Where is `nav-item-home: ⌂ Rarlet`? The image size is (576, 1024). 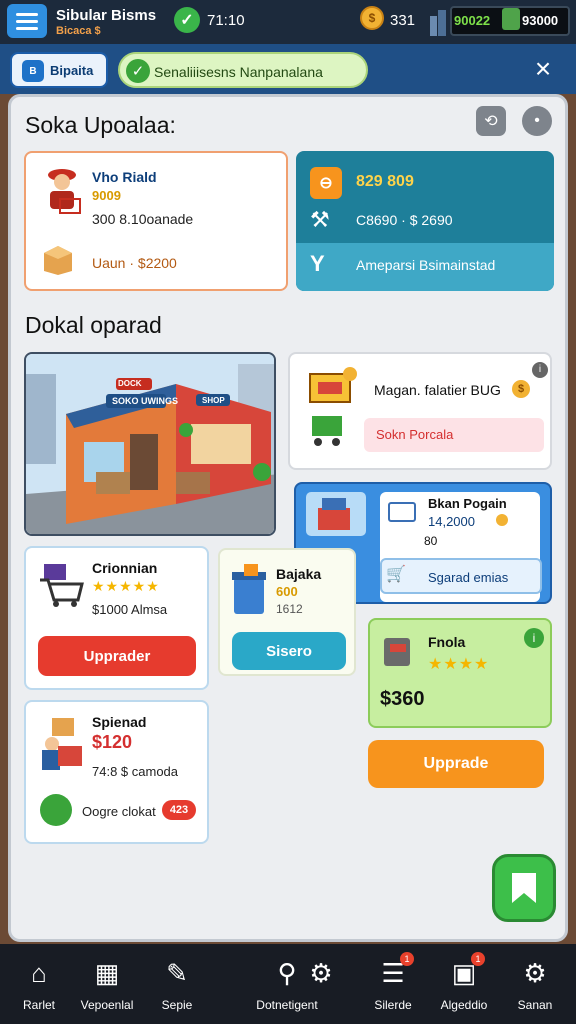
nav-item-home: ⌂ Rarlet is located at coordinates (39, 985).